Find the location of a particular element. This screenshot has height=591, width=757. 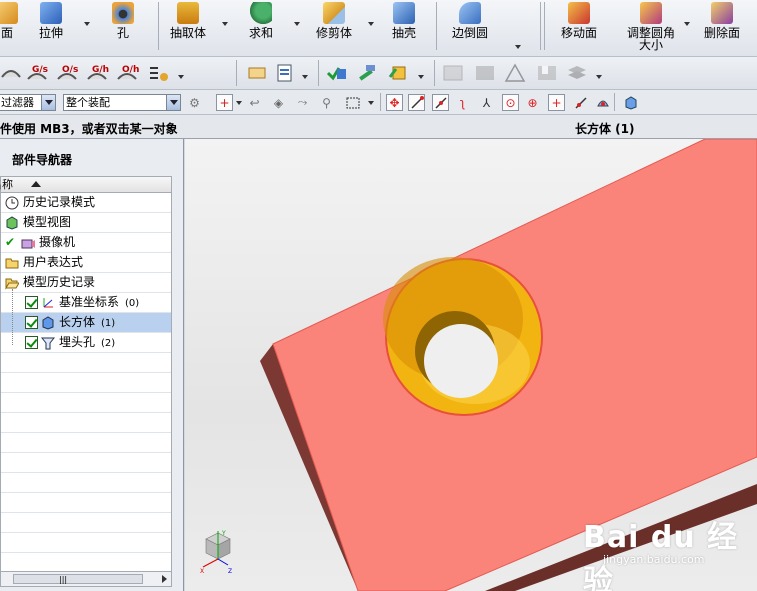

gdt-gh-icon: G/h is located at coordinates (97, 73).